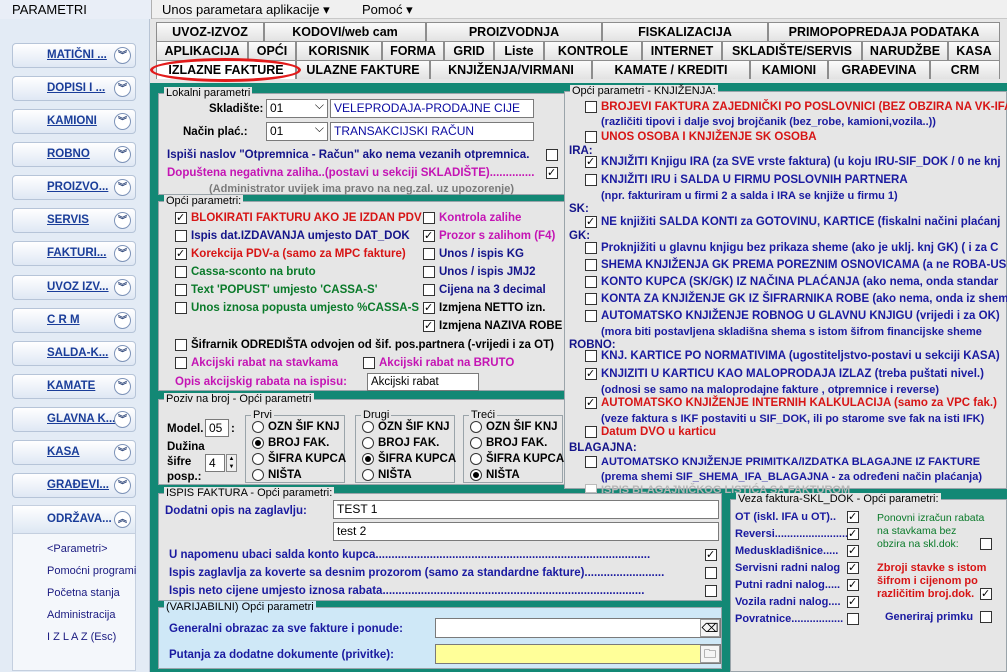 This screenshot has height=672, width=1007. I want to click on tab-fiskalizacija: FISKALIZACIJA, so click(685, 31).